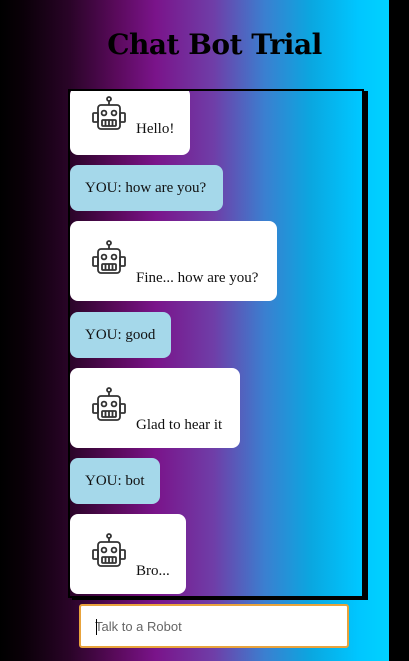 Image resolution: width=409 pixels, height=661 pixels. I want to click on window-edge, so click(399, 330).